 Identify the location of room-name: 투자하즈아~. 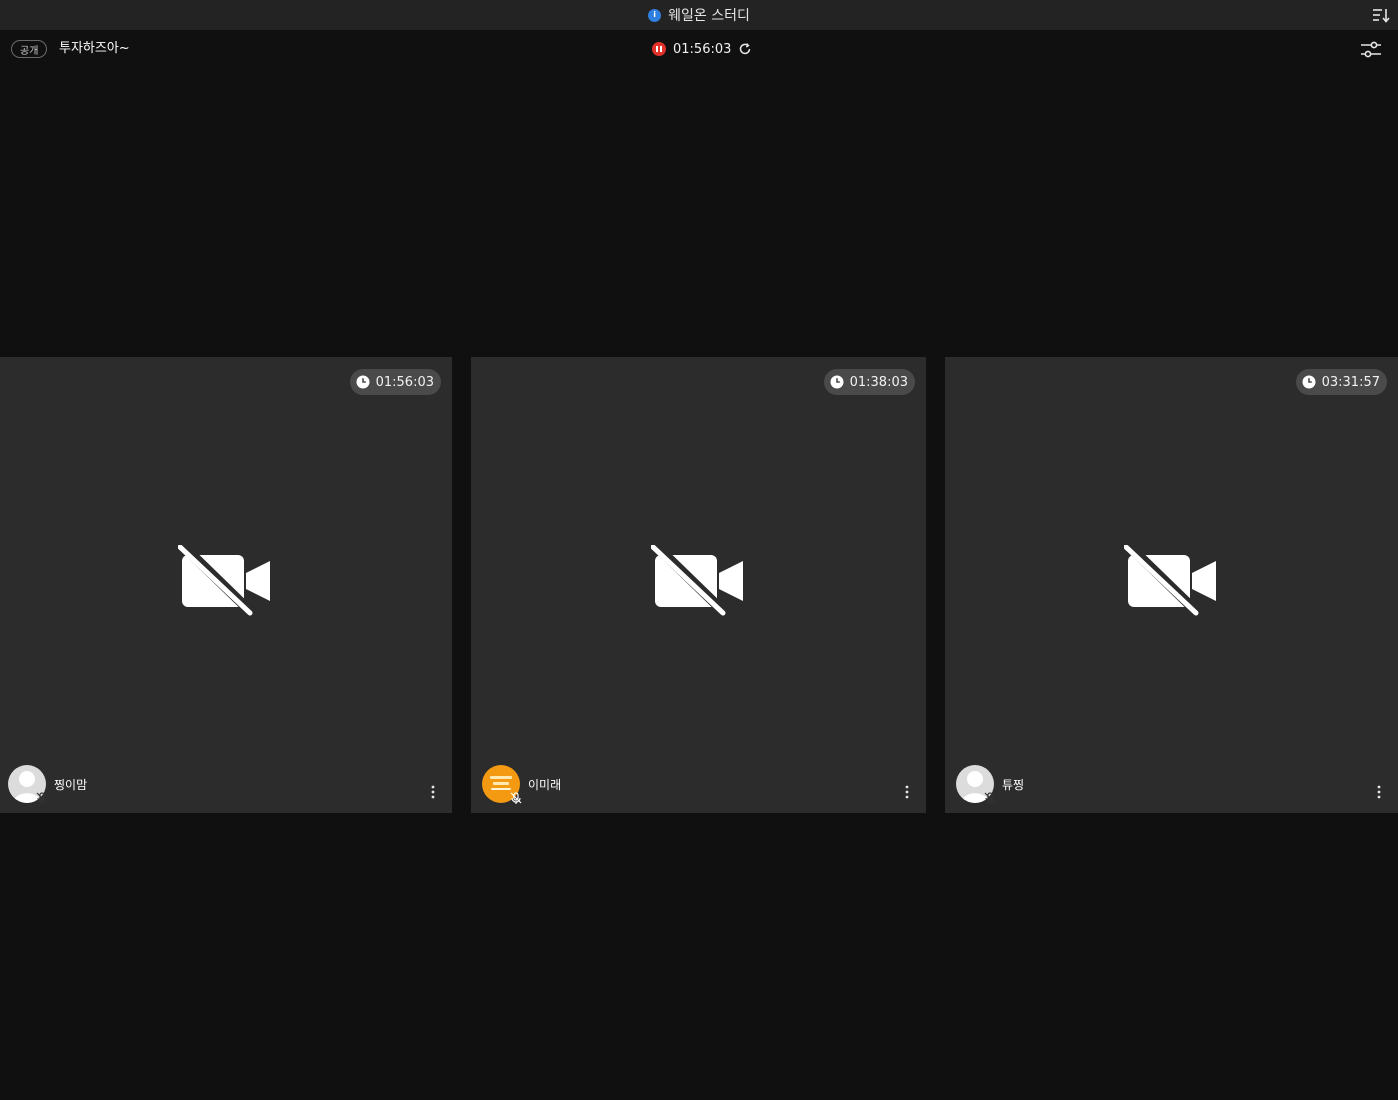
(94, 48).